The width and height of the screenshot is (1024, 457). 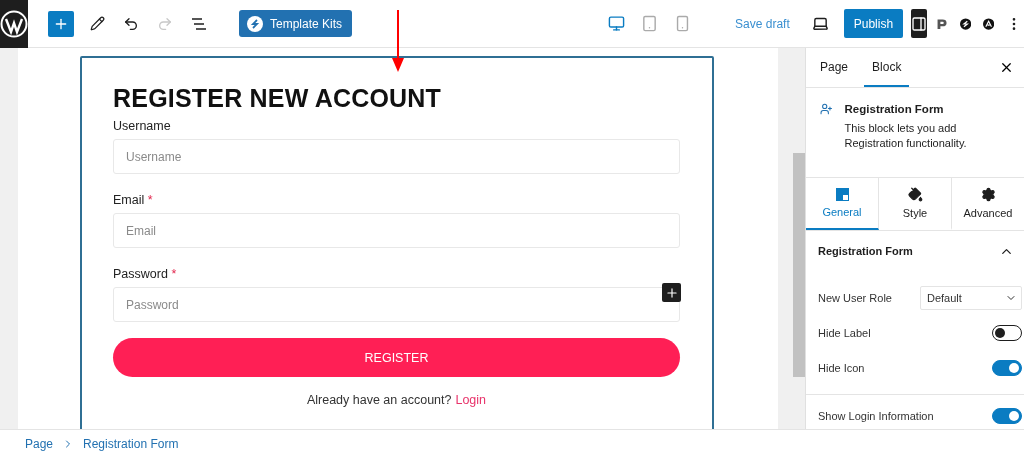 I want to click on breadcrumb-link: Page, so click(x=39, y=443).